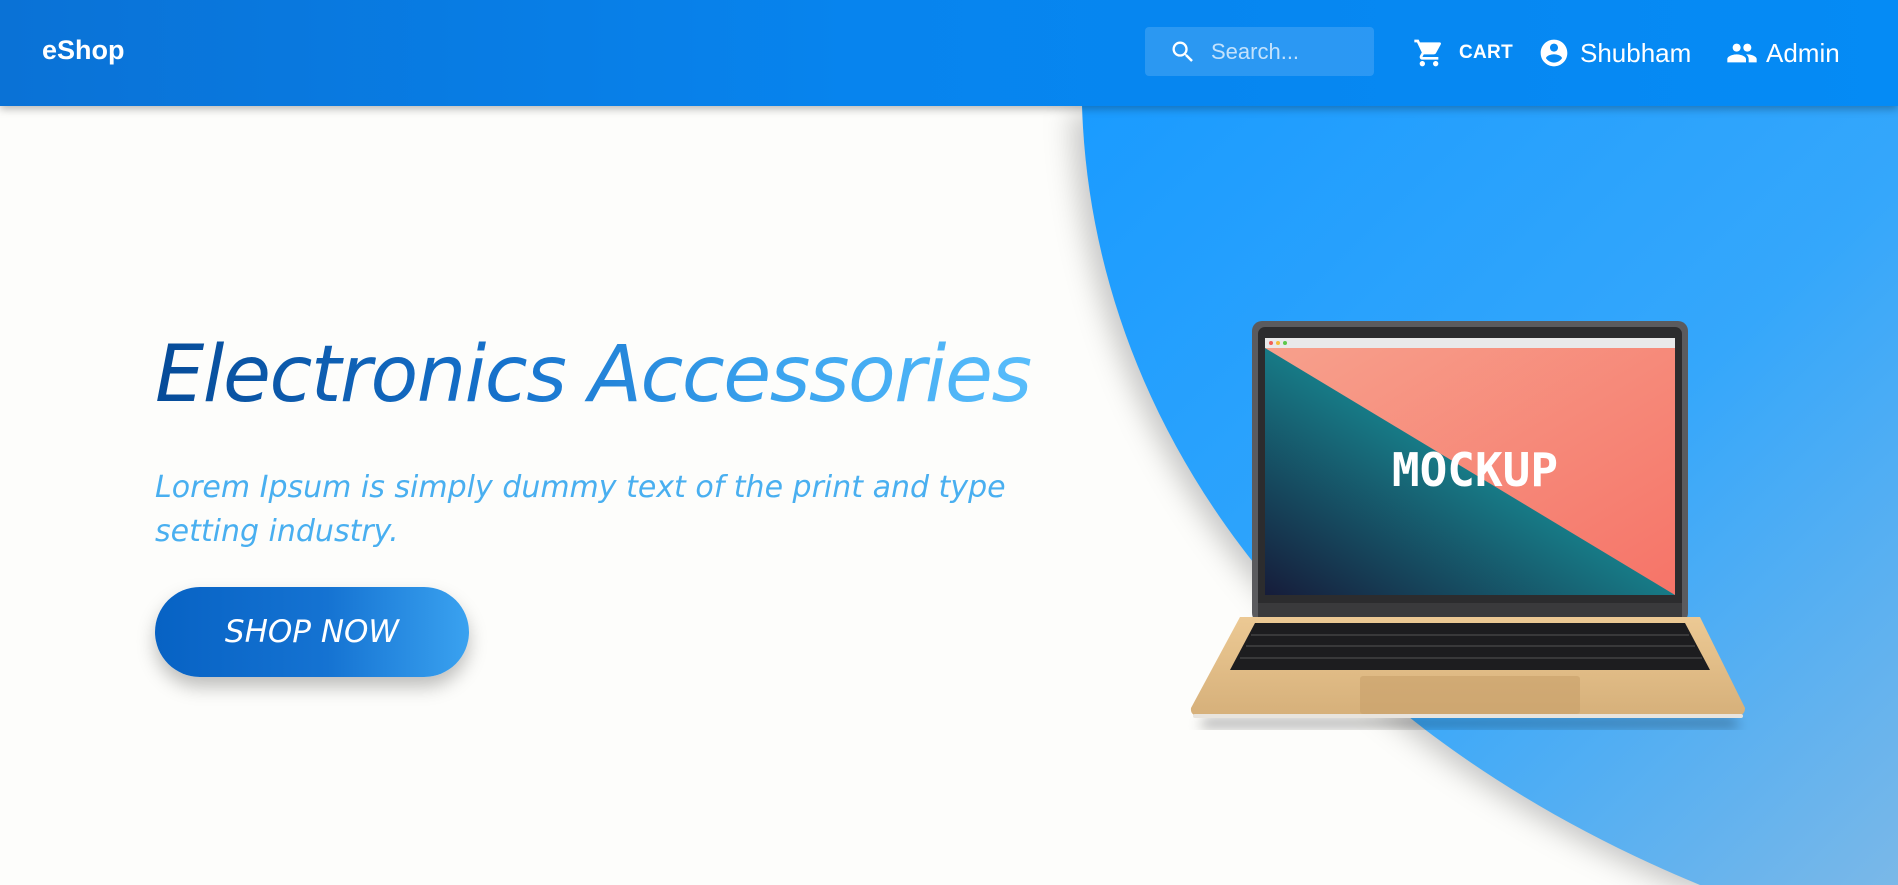 Image resolution: width=1898 pixels, height=885 pixels. What do you see at coordinates (1428, 53) in the screenshot?
I see `cart-icon` at bounding box center [1428, 53].